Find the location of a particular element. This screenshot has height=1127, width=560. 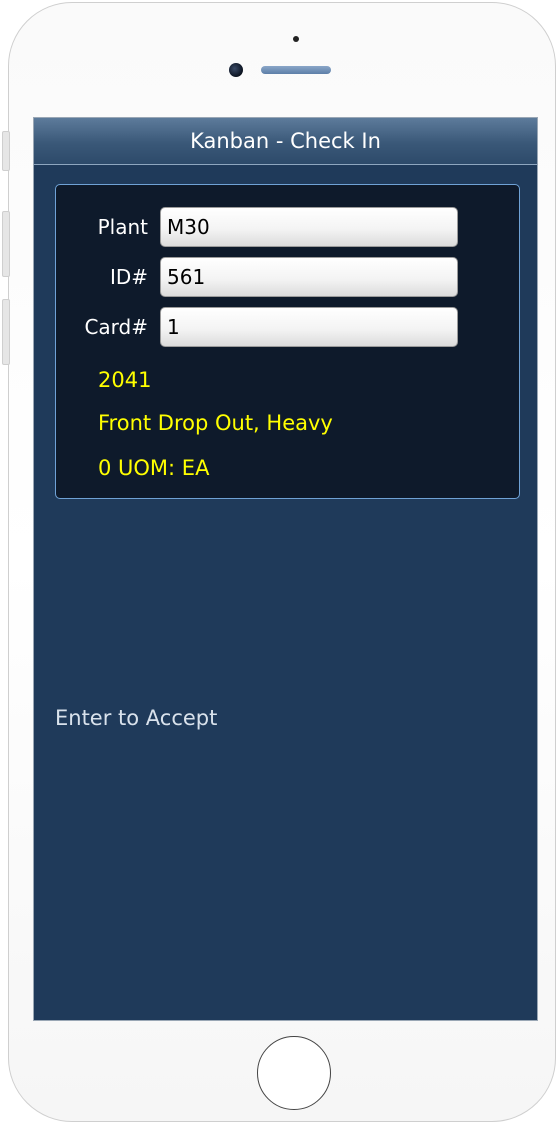

id-input is located at coordinates (309, 277).